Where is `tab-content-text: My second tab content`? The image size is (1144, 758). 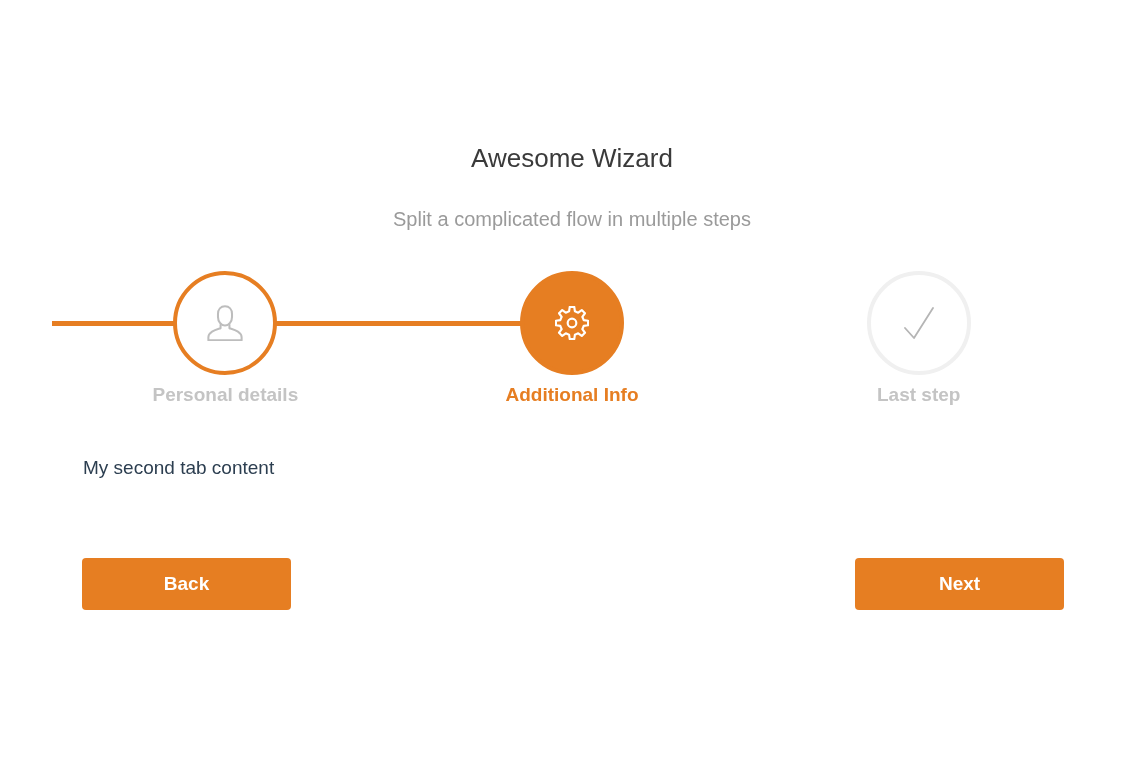
tab-content-text: My second tab content is located at coordinates (179, 468).